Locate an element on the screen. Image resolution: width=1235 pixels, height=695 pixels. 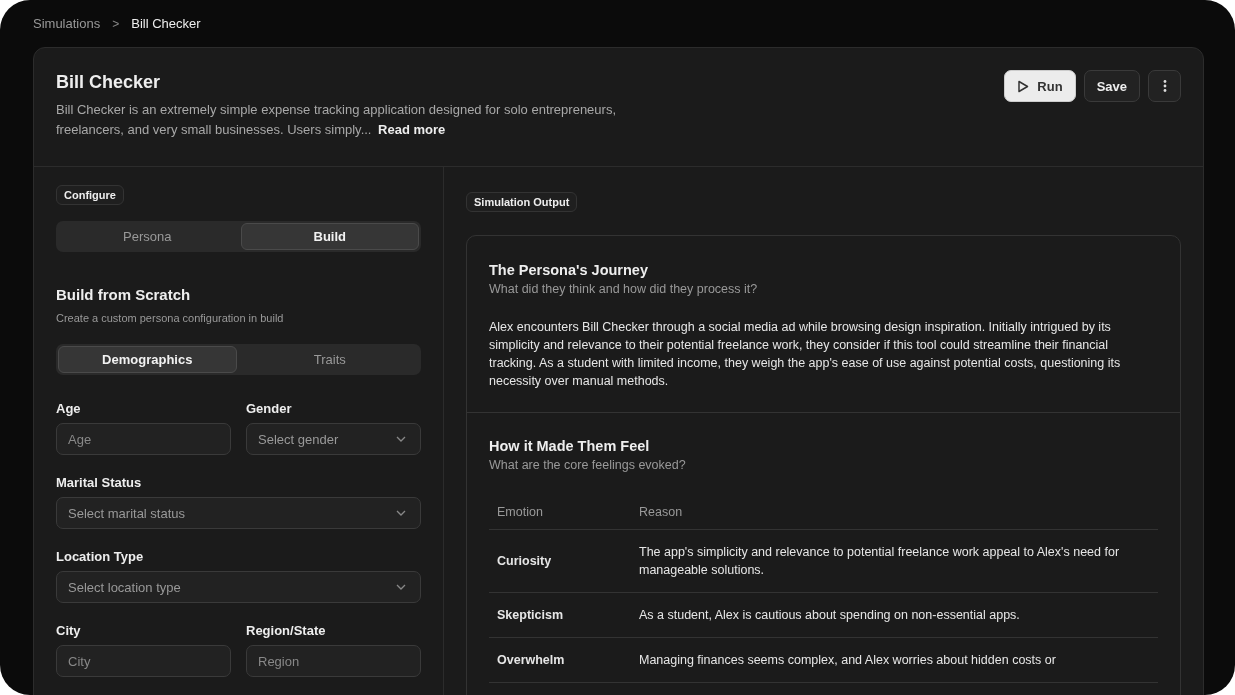
reason-cell: Managing finances seems complex, and Alex worries about hidden costs or is located at coordinates (894, 660).